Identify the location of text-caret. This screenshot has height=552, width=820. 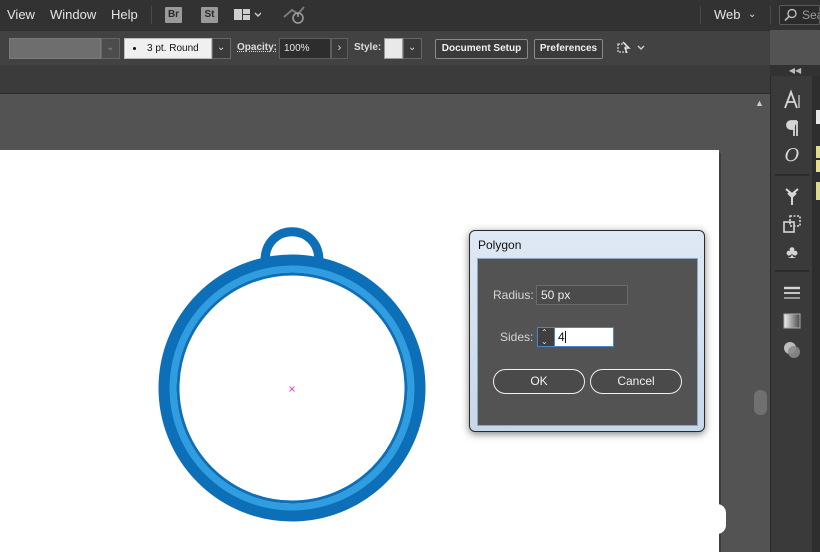
(565, 337).